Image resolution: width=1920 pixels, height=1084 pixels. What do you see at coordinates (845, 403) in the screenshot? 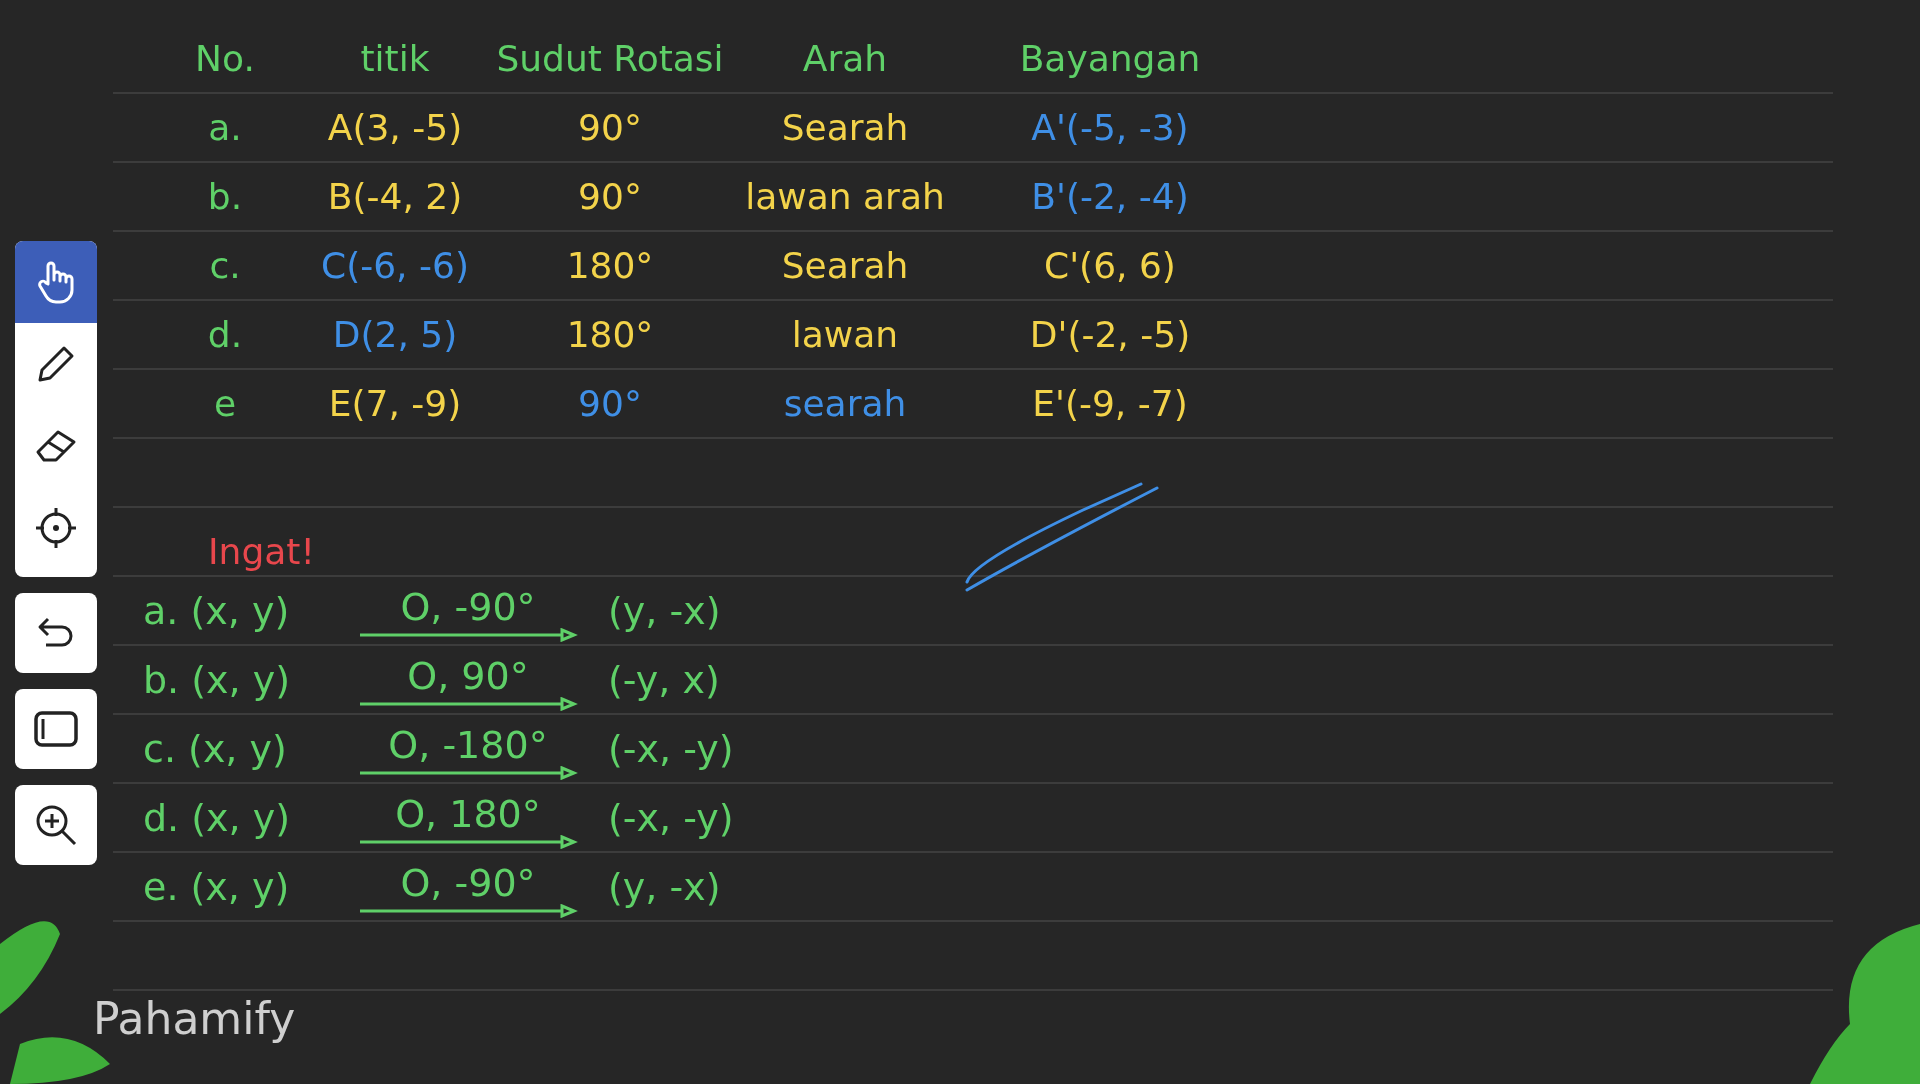
I see `table-cell-text: searah` at bounding box center [845, 403].